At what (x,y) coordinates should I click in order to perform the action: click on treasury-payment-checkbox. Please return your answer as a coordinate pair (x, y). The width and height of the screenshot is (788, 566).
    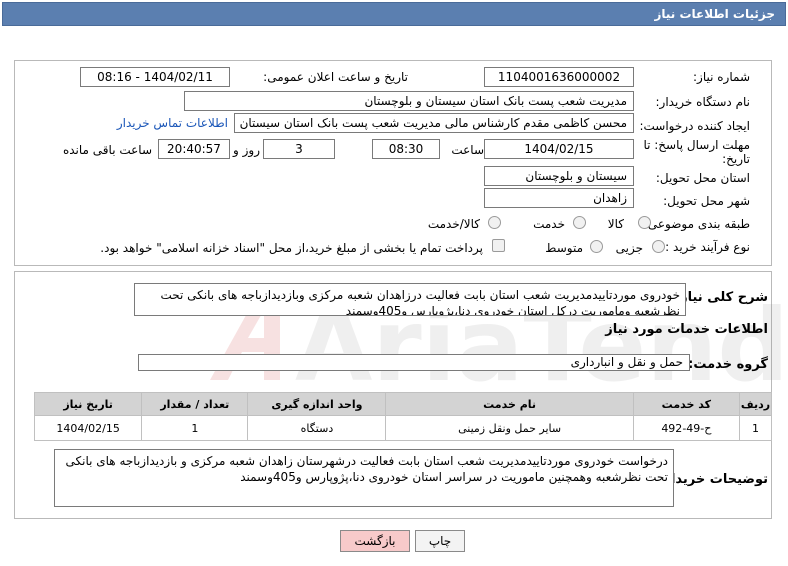
    Looking at the image, I should click on (498, 245).